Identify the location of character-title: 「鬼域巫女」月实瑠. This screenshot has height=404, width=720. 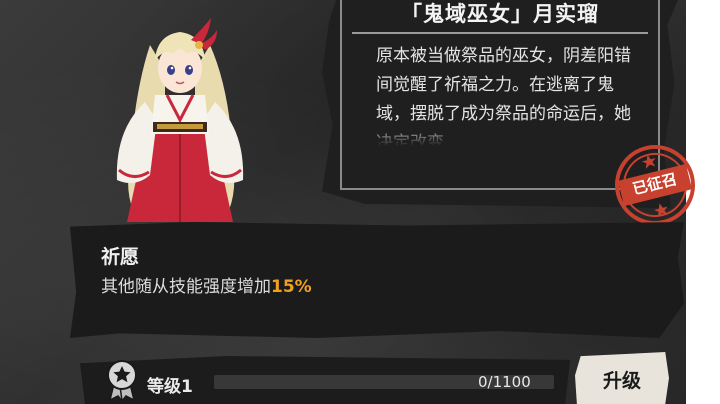
(500, 13).